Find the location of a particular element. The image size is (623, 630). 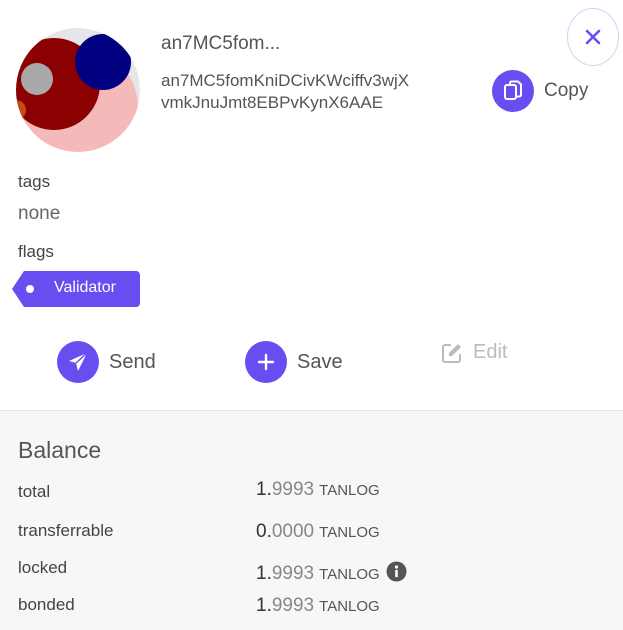

close-icon is located at coordinates (593, 37).